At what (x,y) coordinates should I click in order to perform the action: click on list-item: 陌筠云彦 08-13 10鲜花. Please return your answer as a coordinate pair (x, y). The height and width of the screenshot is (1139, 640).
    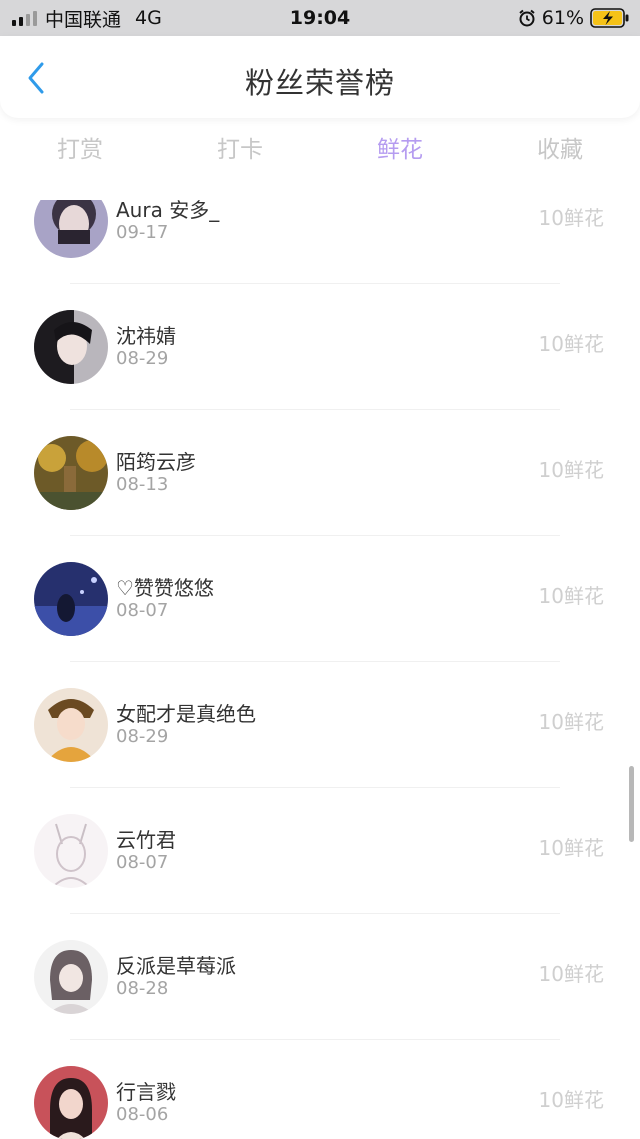
    Looking at the image, I should click on (320, 473).